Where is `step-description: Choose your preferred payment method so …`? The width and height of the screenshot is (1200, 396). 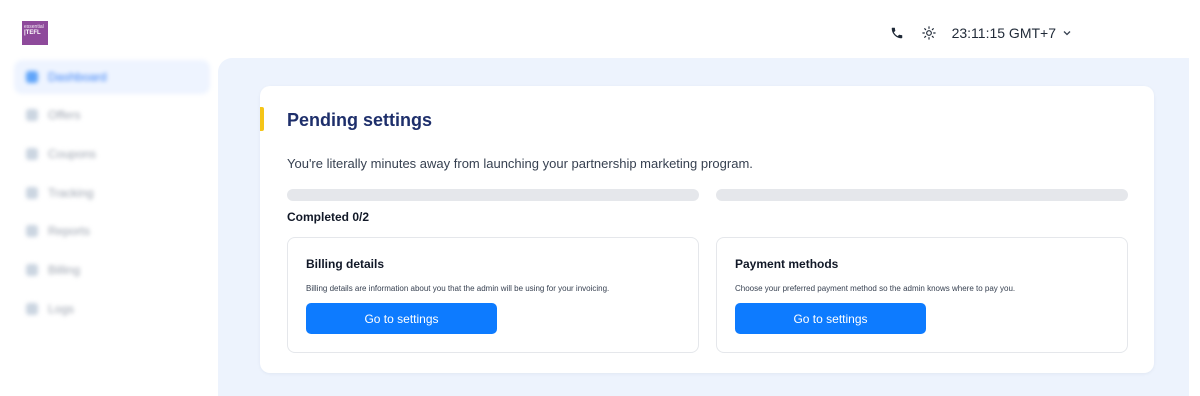
step-description: Choose your preferred payment method so … is located at coordinates (875, 288).